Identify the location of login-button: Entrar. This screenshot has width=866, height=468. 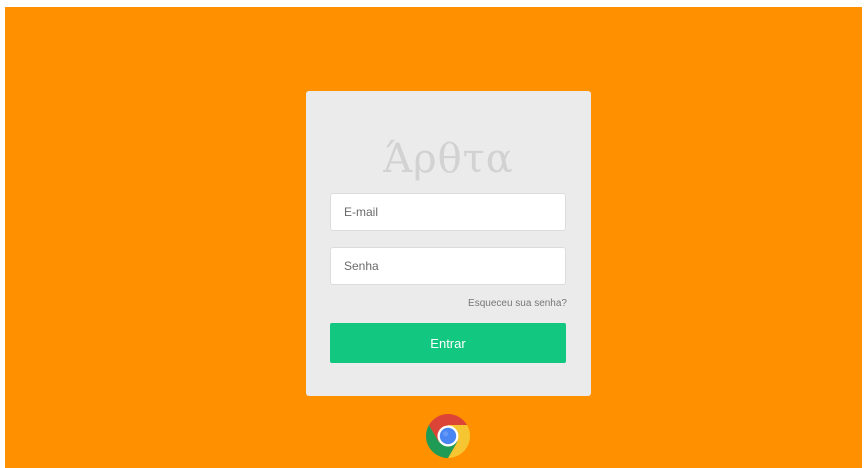
(448, 343).